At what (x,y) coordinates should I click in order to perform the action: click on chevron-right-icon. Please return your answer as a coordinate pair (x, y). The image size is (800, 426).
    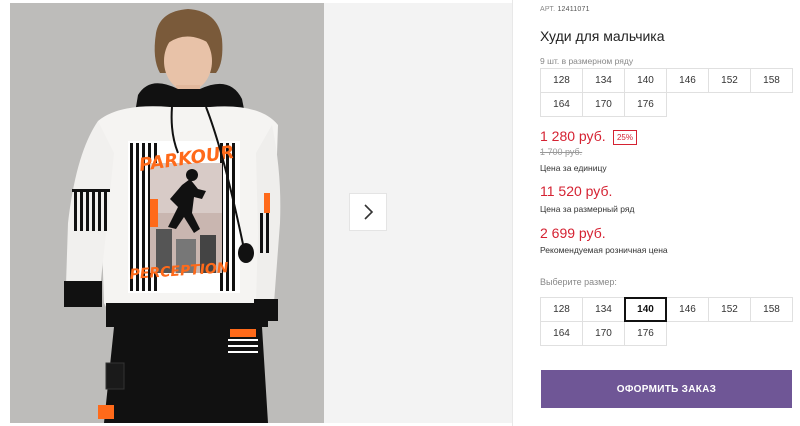
    Looking at the image, I should click on (369, 212).